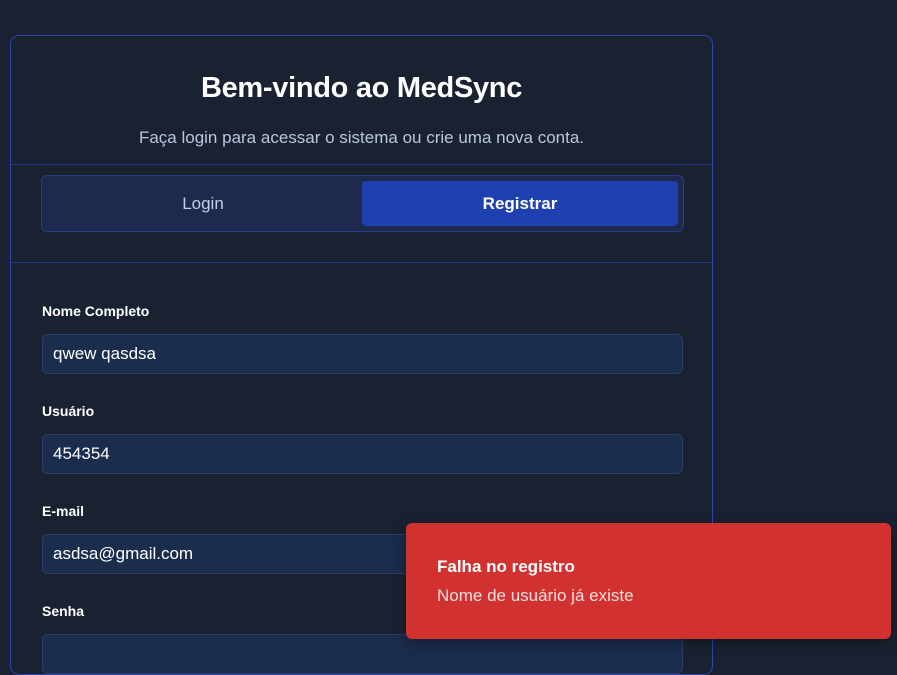 The image size is (897, 675). What do you see at coordinates (361, 262) in the screenshot?
I see `tabs-divider` at bounding box center [361, 262].